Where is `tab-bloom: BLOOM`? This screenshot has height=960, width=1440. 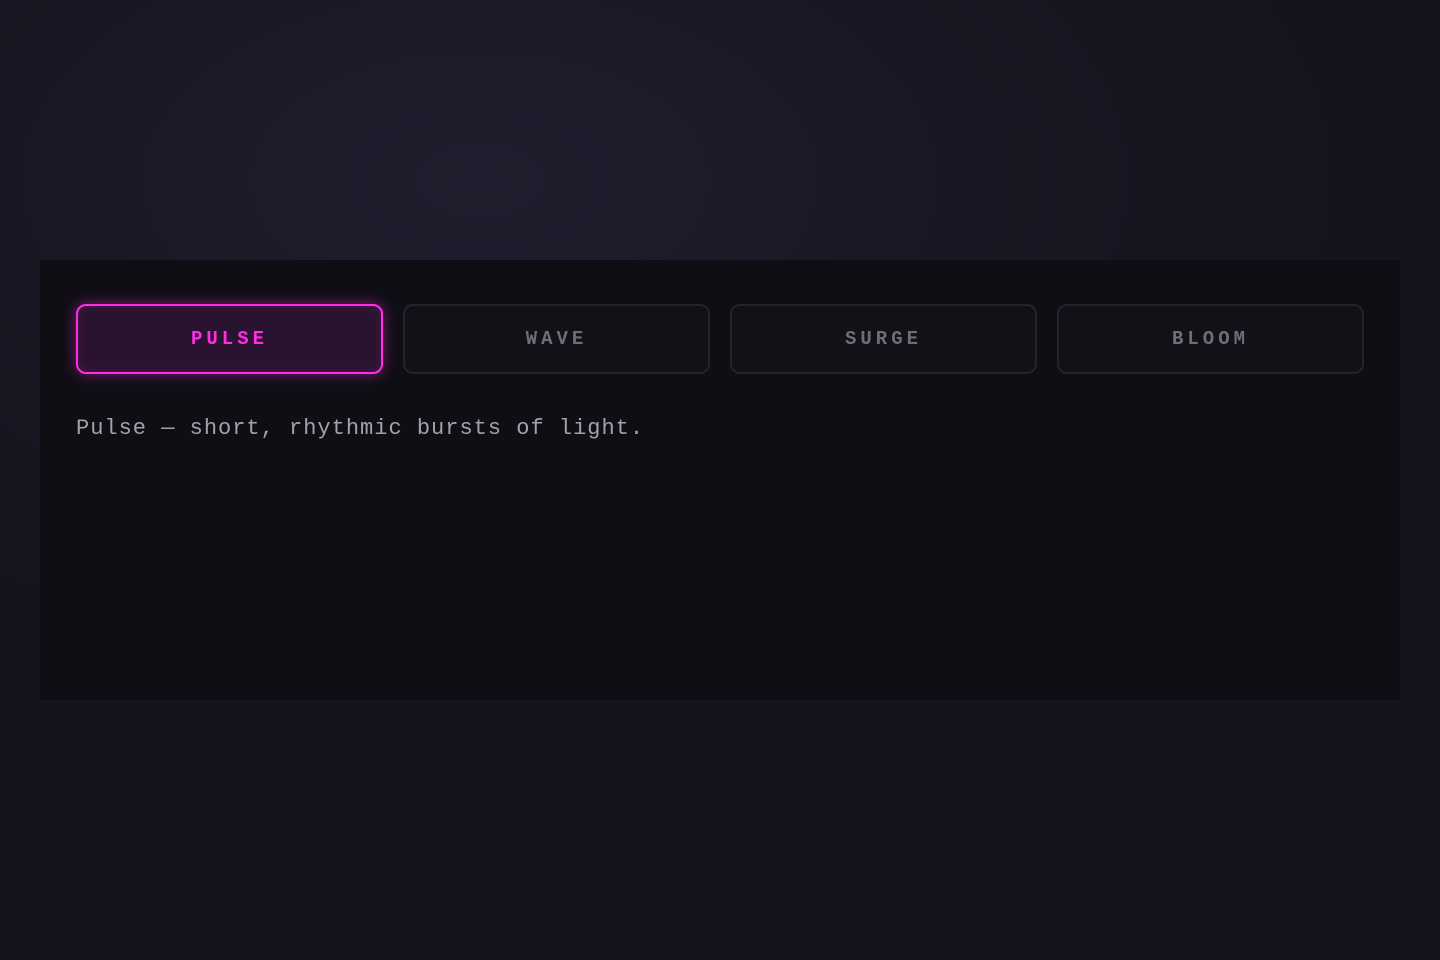 tab-bloom: BLOOM is located at coordinates (1210, 339).